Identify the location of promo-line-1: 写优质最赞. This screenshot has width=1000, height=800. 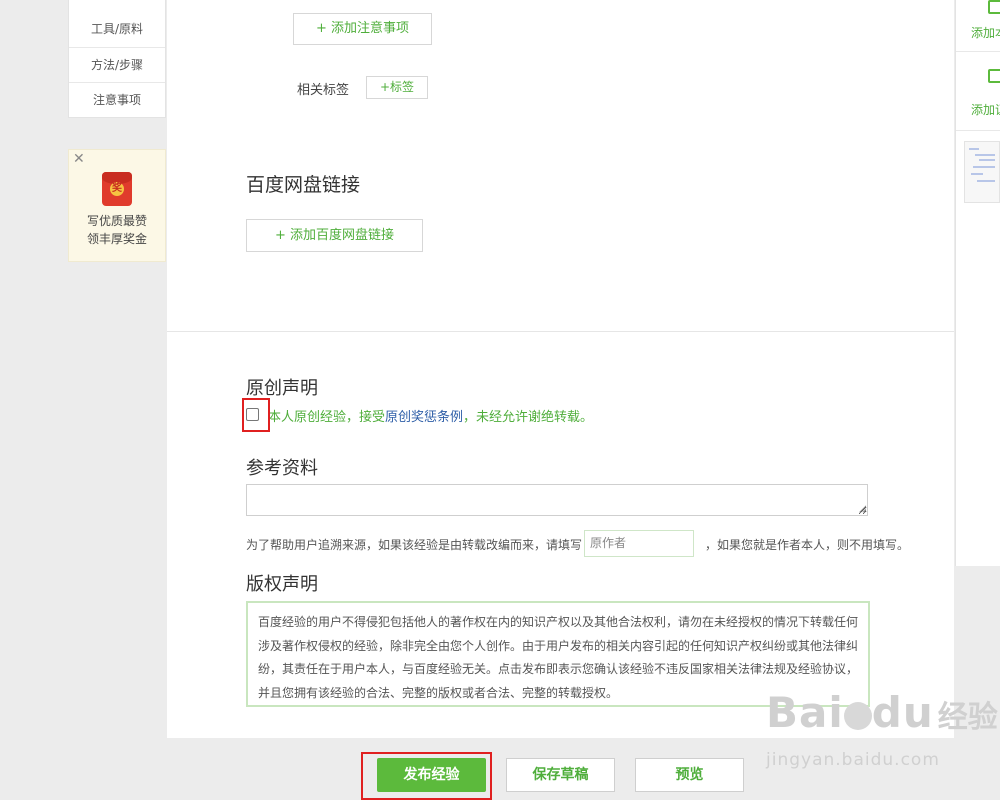
(116, 221).